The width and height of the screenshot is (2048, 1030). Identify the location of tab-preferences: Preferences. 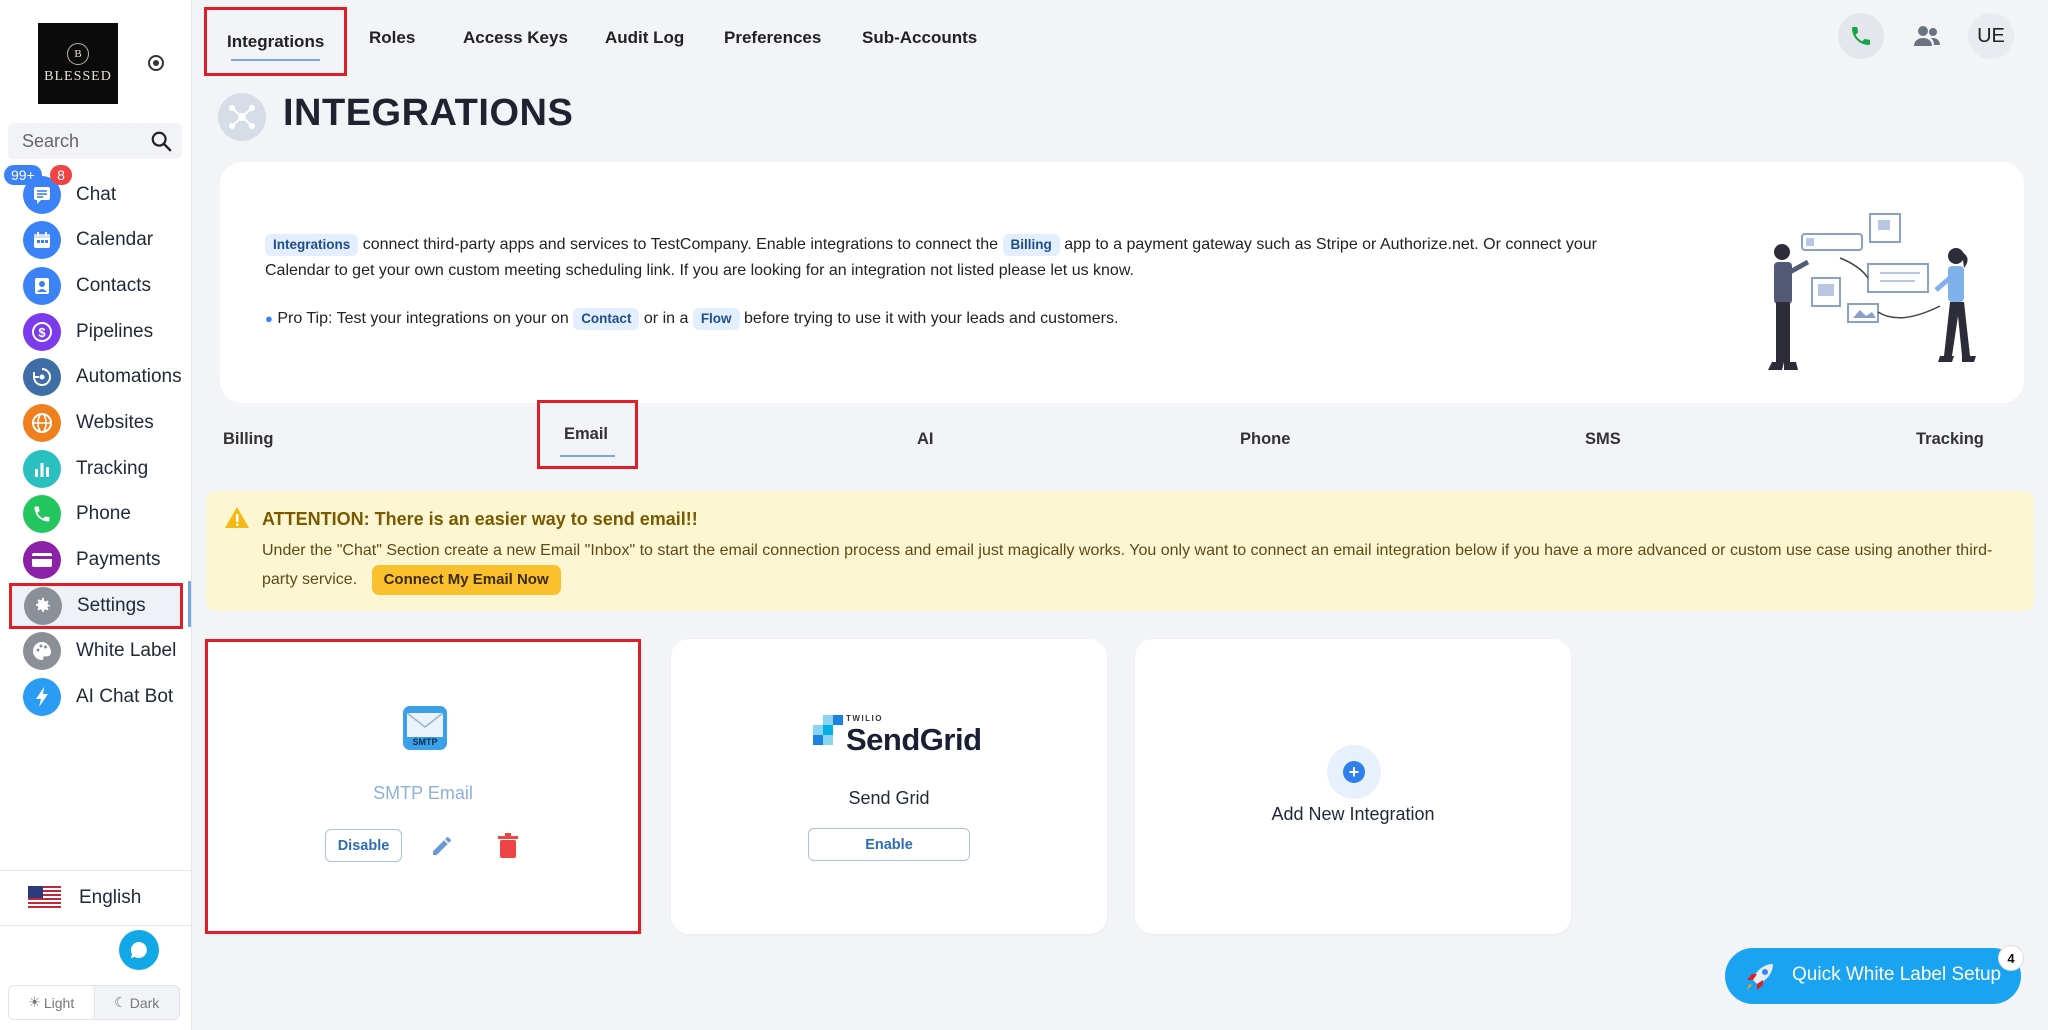
(772, 38).